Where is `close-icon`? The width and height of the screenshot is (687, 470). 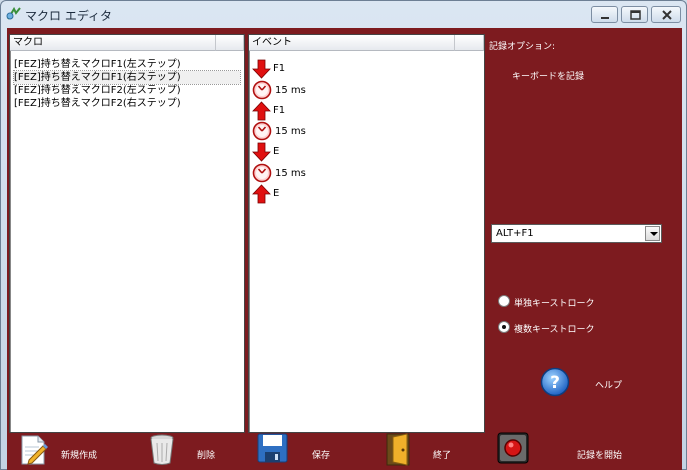
close-icon is located at coordinates (667, 15).